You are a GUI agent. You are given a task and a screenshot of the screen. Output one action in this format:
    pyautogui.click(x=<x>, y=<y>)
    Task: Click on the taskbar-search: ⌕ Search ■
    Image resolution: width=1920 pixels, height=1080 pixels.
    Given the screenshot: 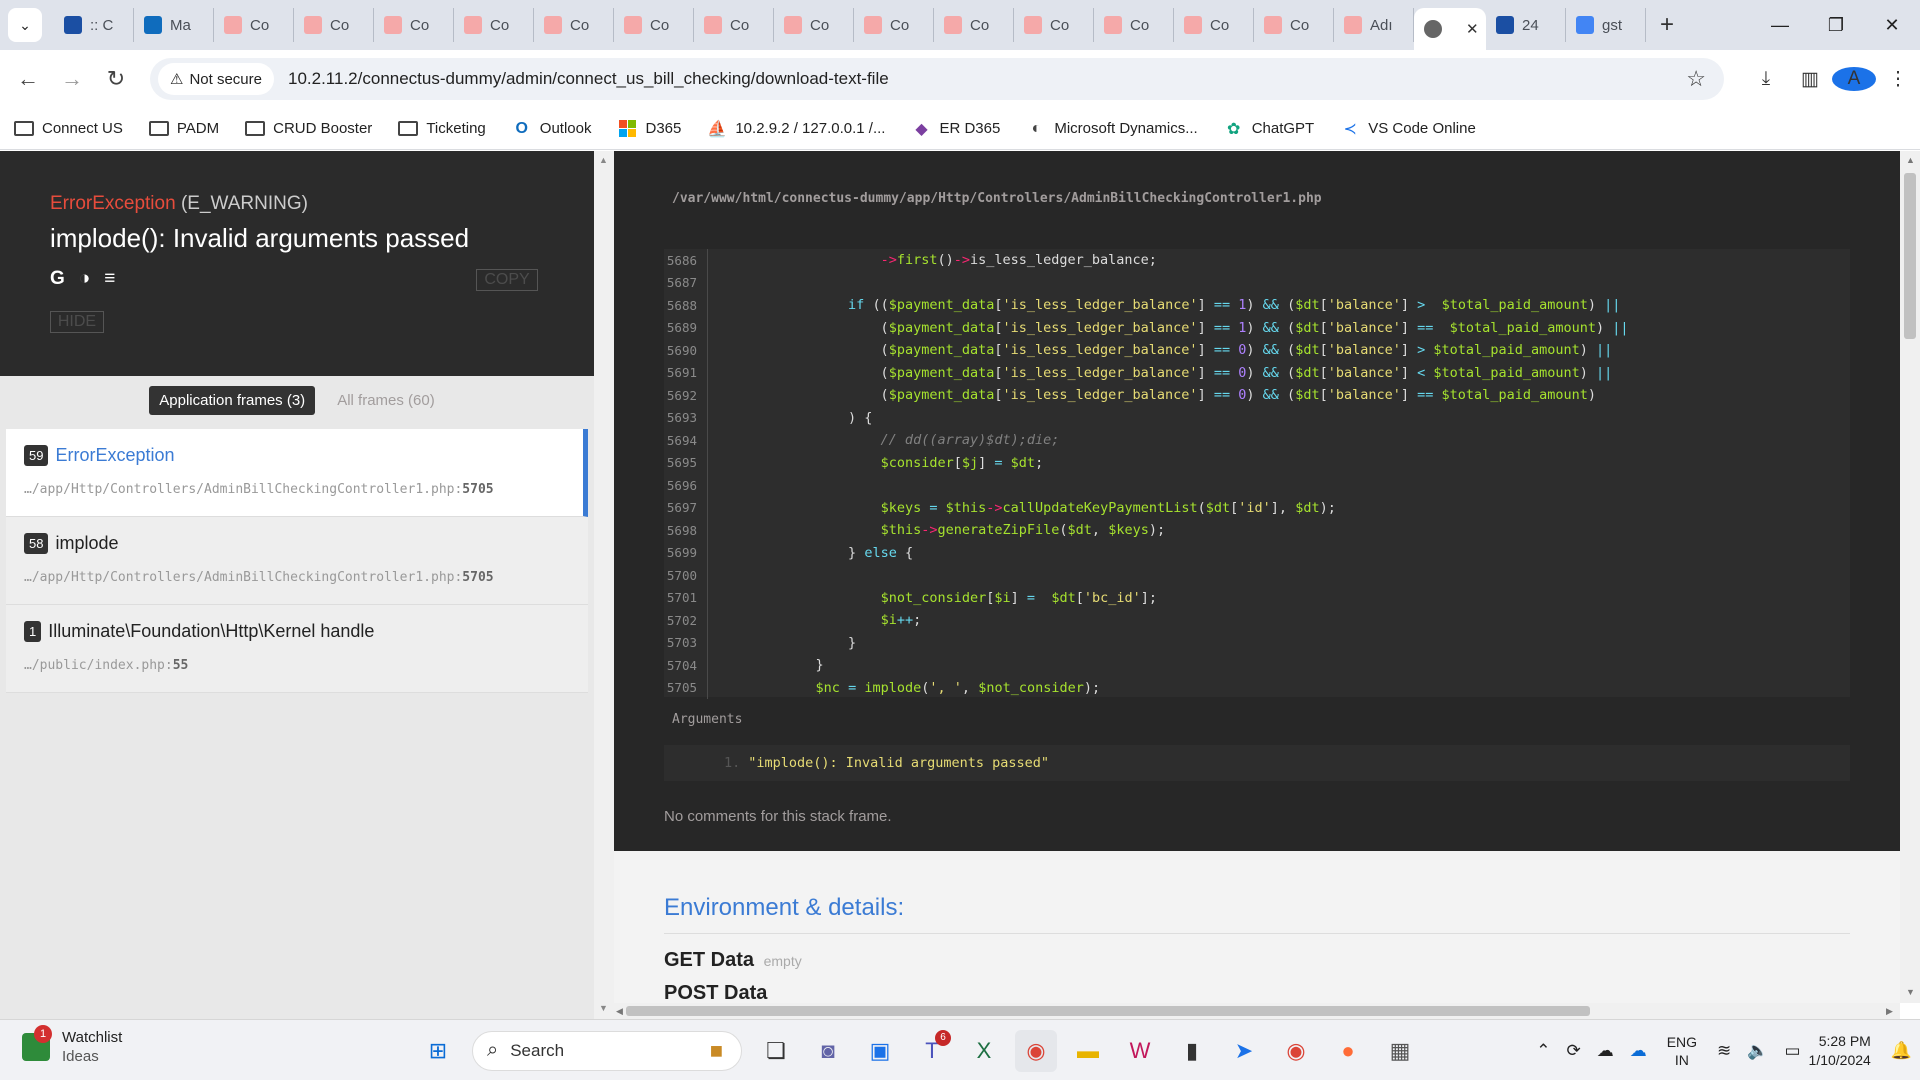 What is the action you would take?
    pyautogui.click(x=607, y=1050)
    